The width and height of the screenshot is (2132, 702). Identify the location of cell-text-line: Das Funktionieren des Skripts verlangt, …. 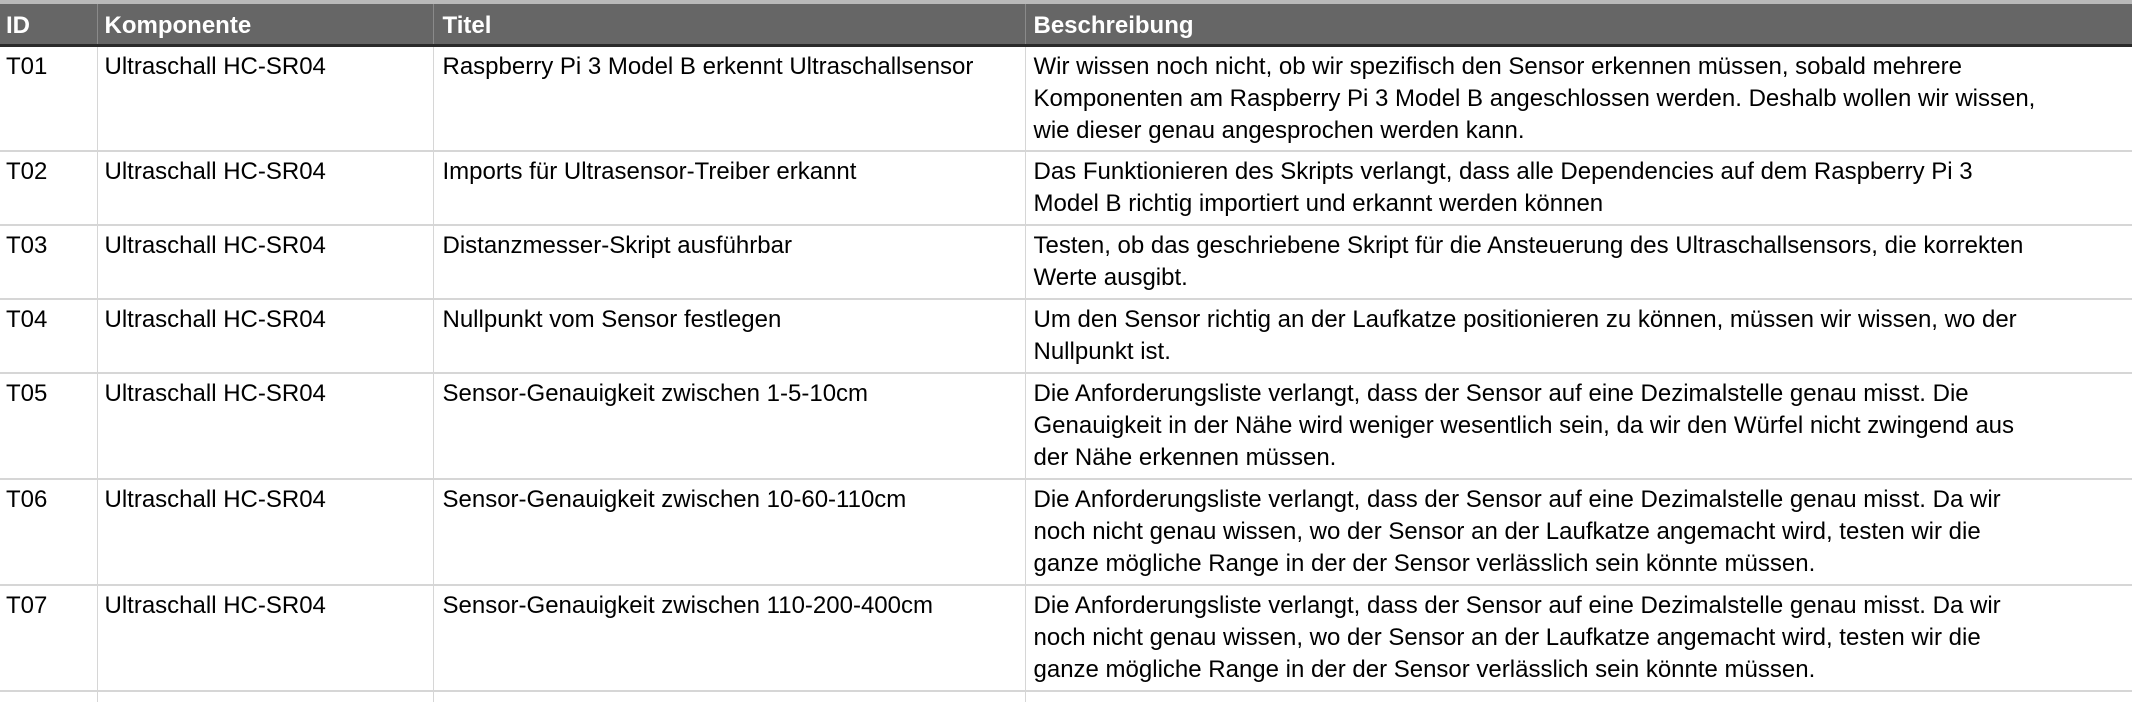
(1503, 171).